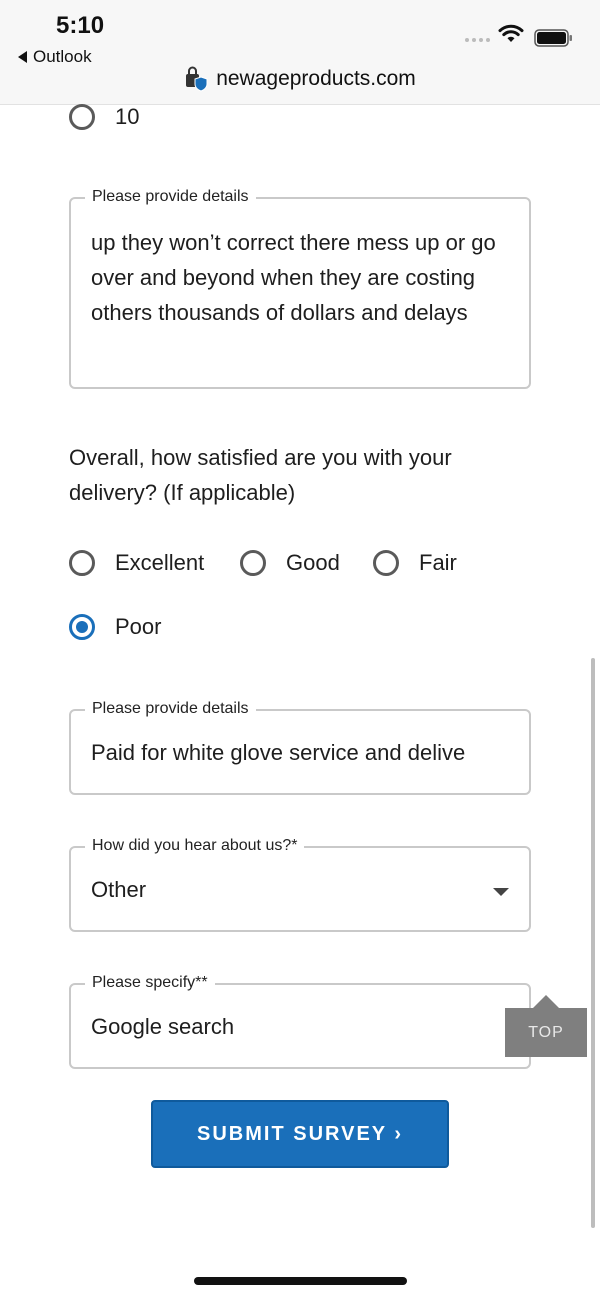 The image size is (600, 1298). What do you see at coordinates (477, 40) in the screenshot?
I see `cellular-signal-icon` at bounding box center [477, 40].